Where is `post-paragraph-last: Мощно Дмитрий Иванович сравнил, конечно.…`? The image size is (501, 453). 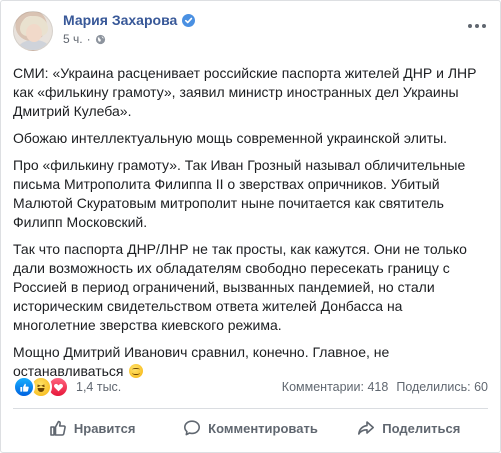 post-paragraph-last: Мощно Дмитрий Иванович сравнил, конечно.… is located at coordinates (251, 362).